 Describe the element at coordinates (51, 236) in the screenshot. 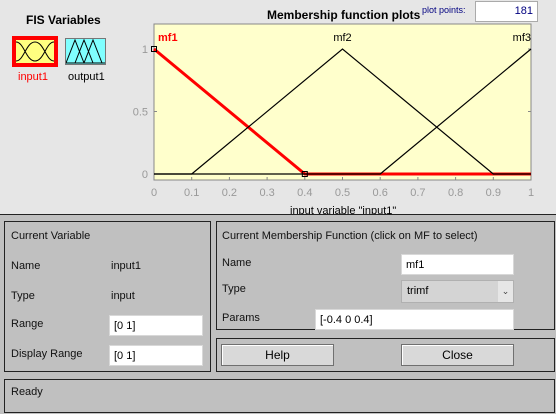

I see `current-variable-title: Current Variable` at that location.